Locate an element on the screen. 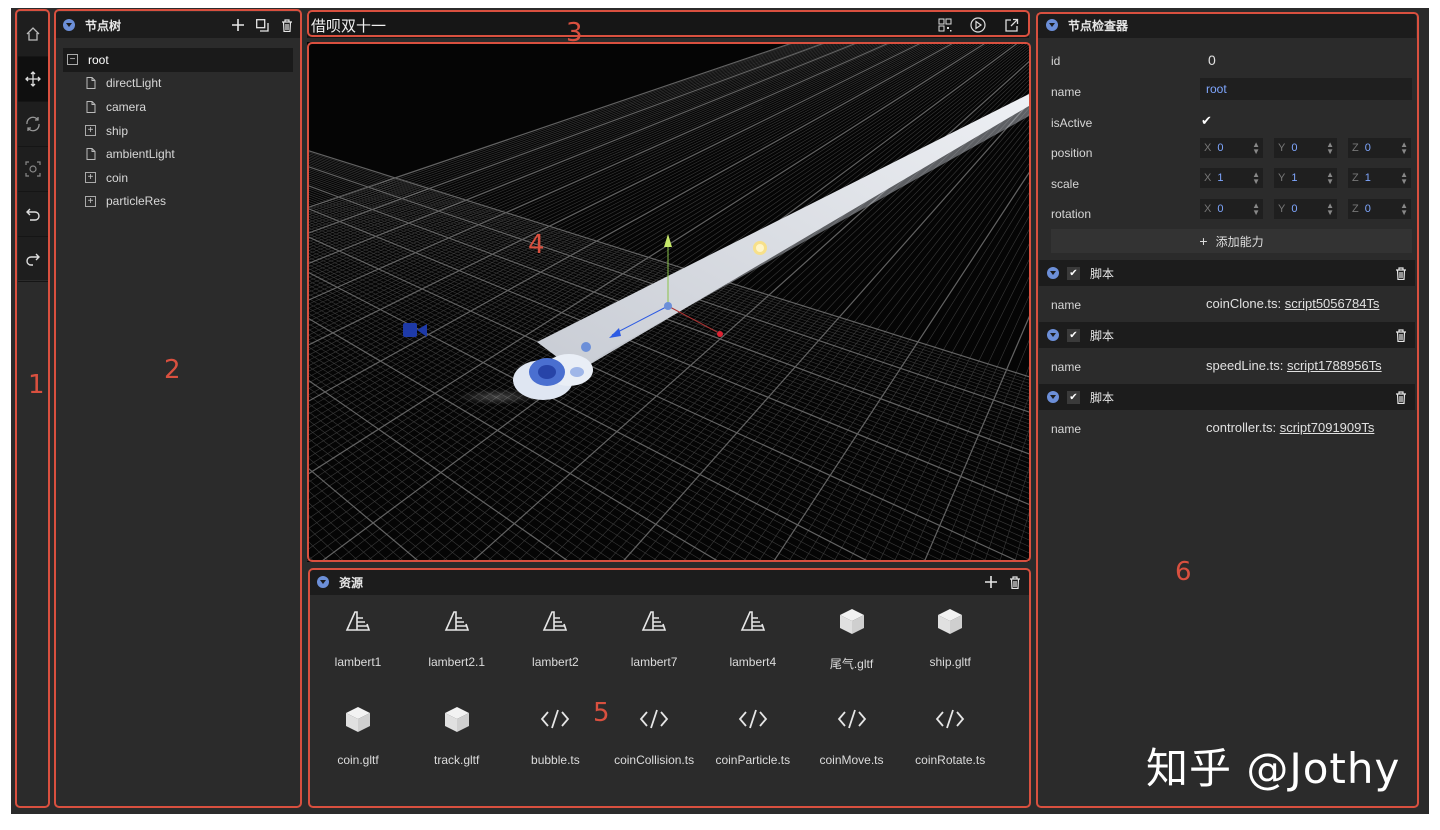 This screenshot has width=1440, height=830. asset-item: ship.gltf is located at coordinates (950, 635).